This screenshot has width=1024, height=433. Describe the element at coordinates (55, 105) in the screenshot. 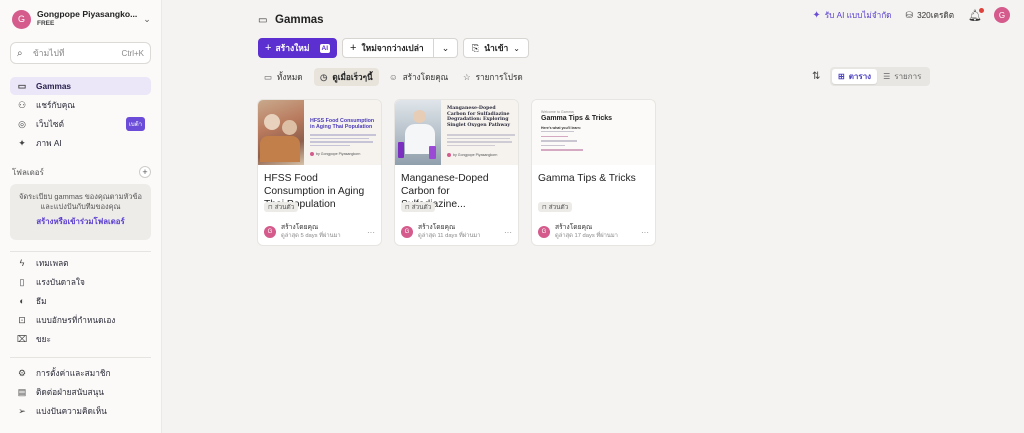

I see `sidebar-item-label: แชร์กับคุณ` at that location.